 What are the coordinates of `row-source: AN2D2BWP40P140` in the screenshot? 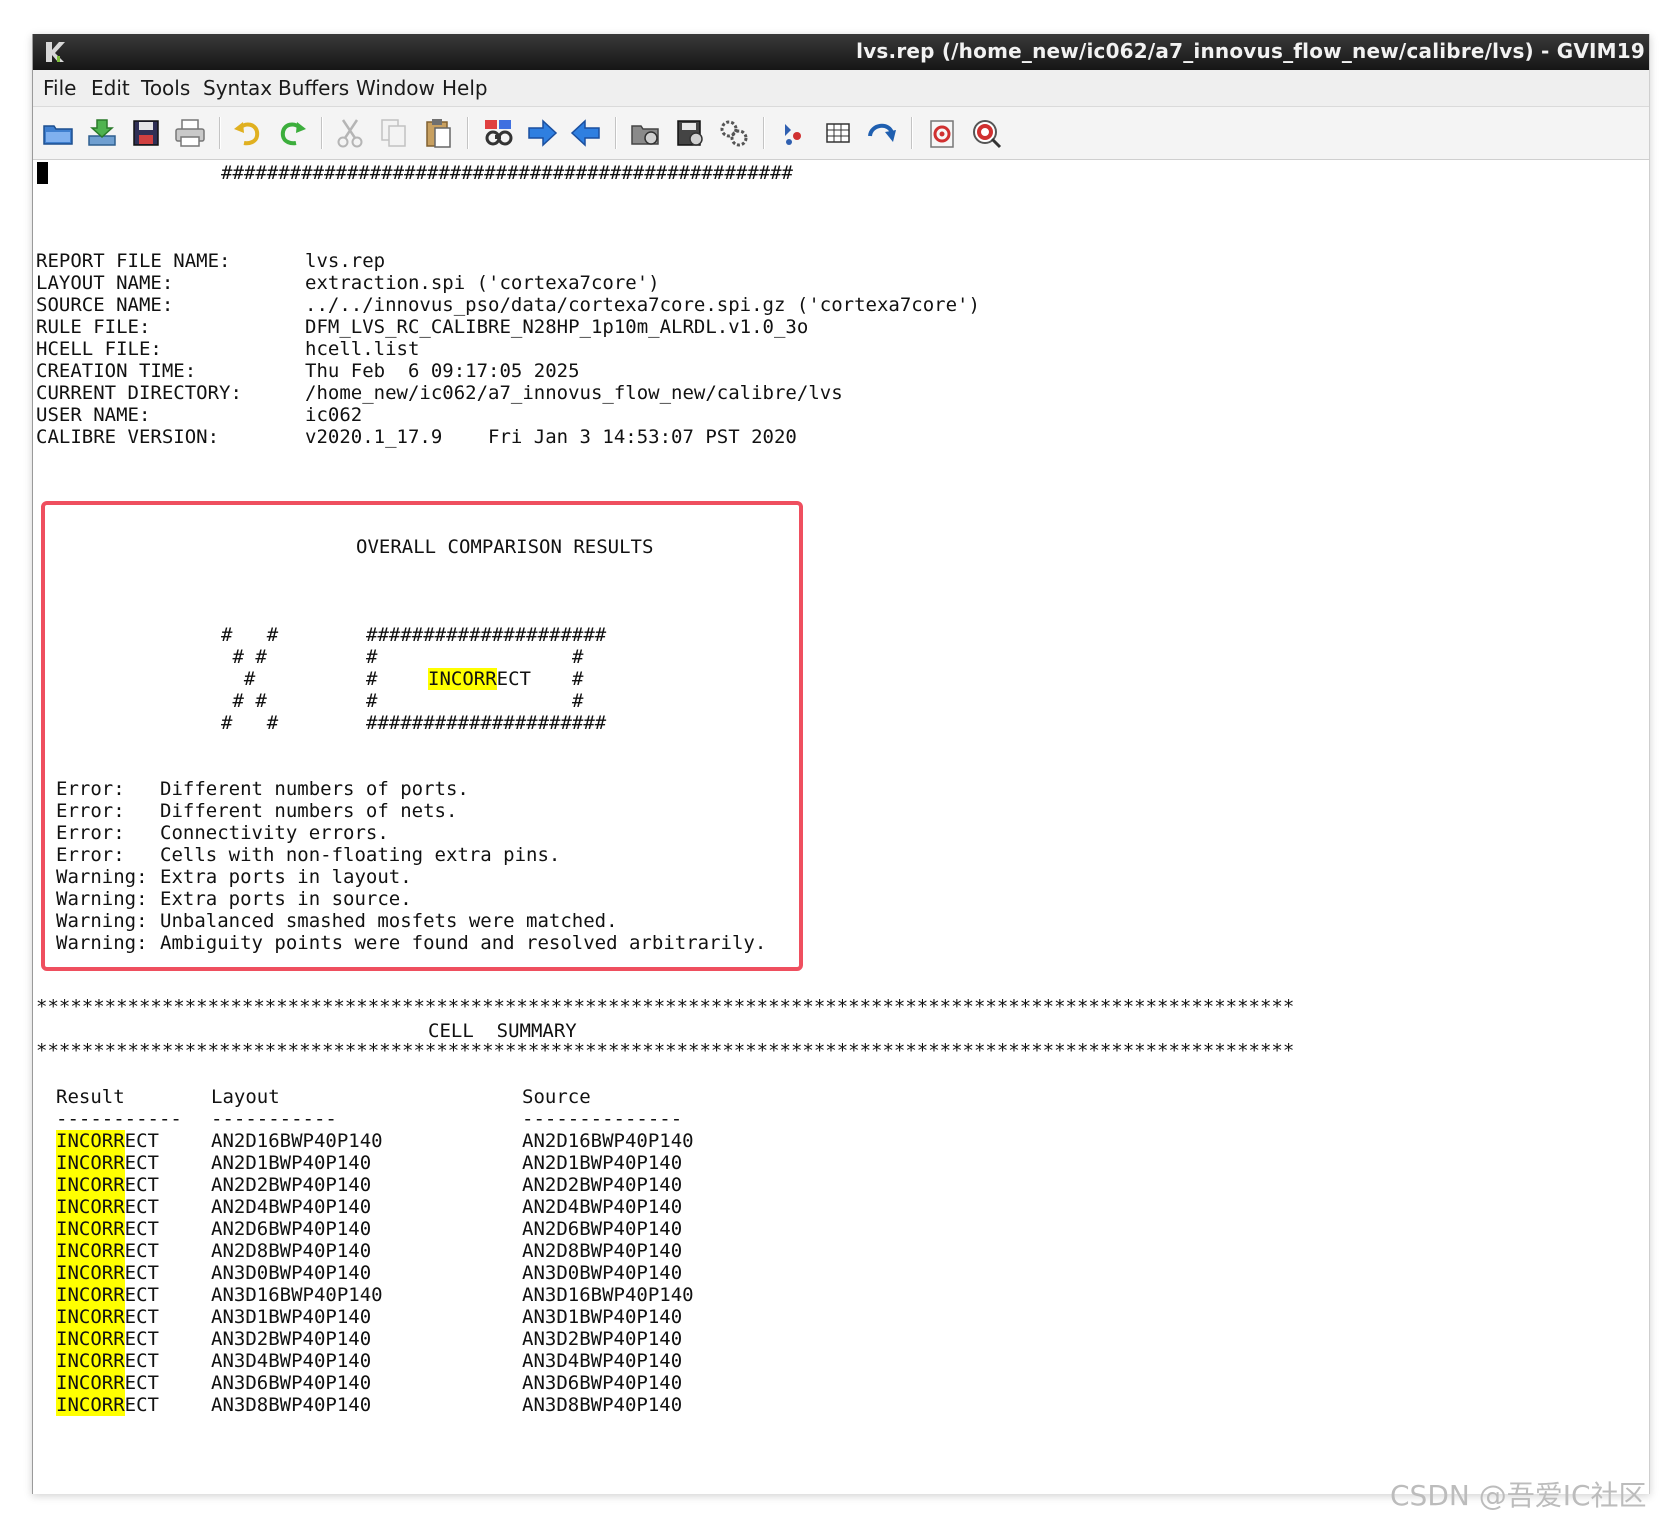 It's located at (602, 1185).